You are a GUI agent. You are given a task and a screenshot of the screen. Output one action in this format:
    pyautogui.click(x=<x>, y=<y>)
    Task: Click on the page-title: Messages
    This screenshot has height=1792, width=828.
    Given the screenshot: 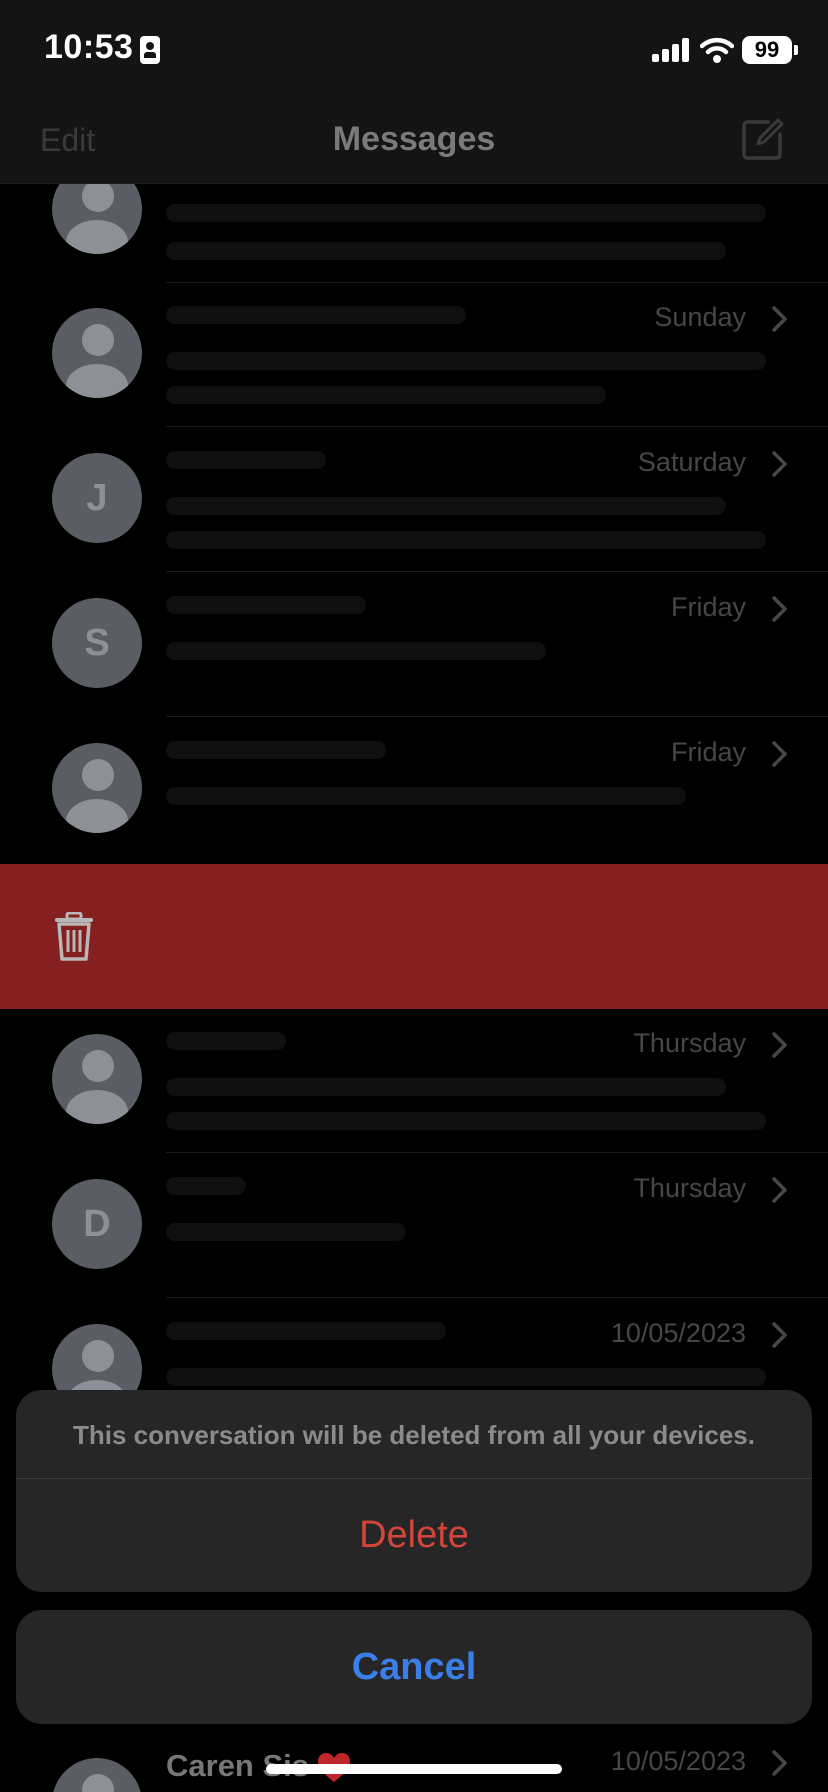 What is the action you would take?
    pyautogui.click(x=414, y=139)
    